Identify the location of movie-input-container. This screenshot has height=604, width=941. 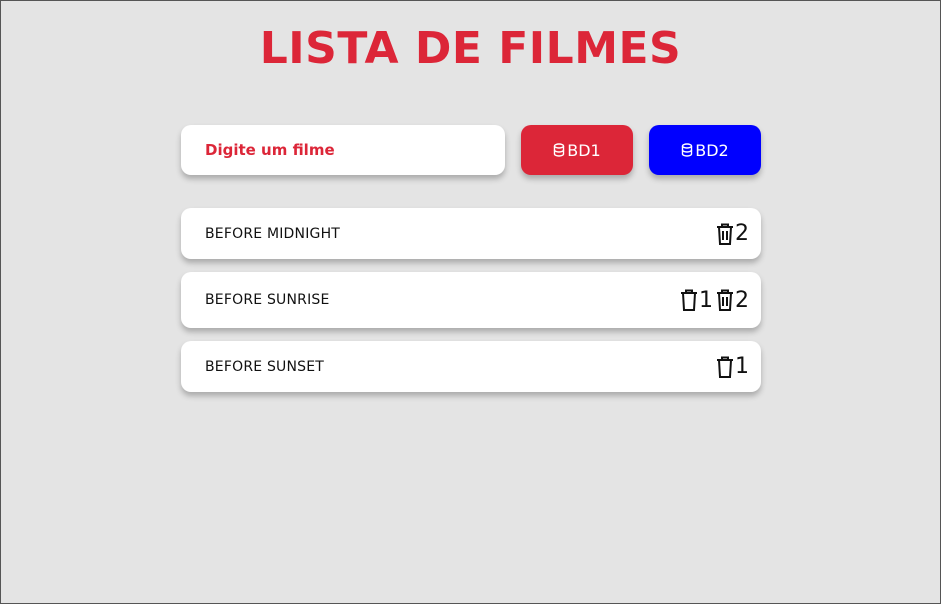
(343, 150).